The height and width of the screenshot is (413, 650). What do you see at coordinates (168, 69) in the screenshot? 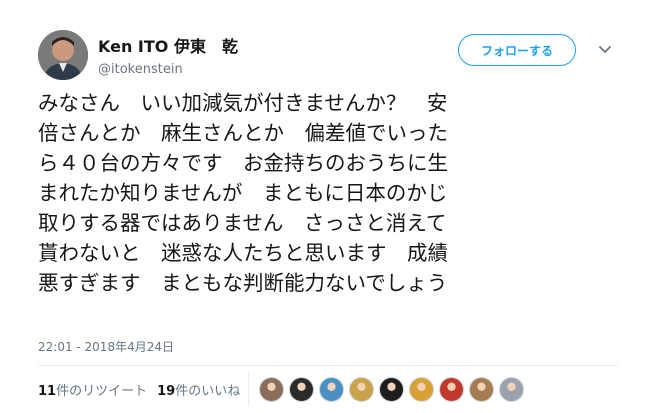
I see `author-screen-name: @itokenstein` at bounding box center [168, 69].